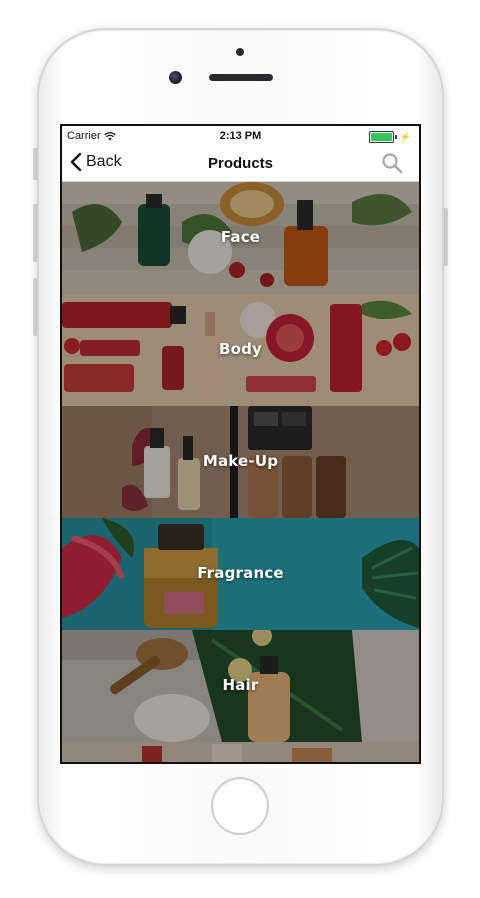 The height and width of the screenshot is (898, 480). I want to click on category-hair: Hair, so click(240, 686).